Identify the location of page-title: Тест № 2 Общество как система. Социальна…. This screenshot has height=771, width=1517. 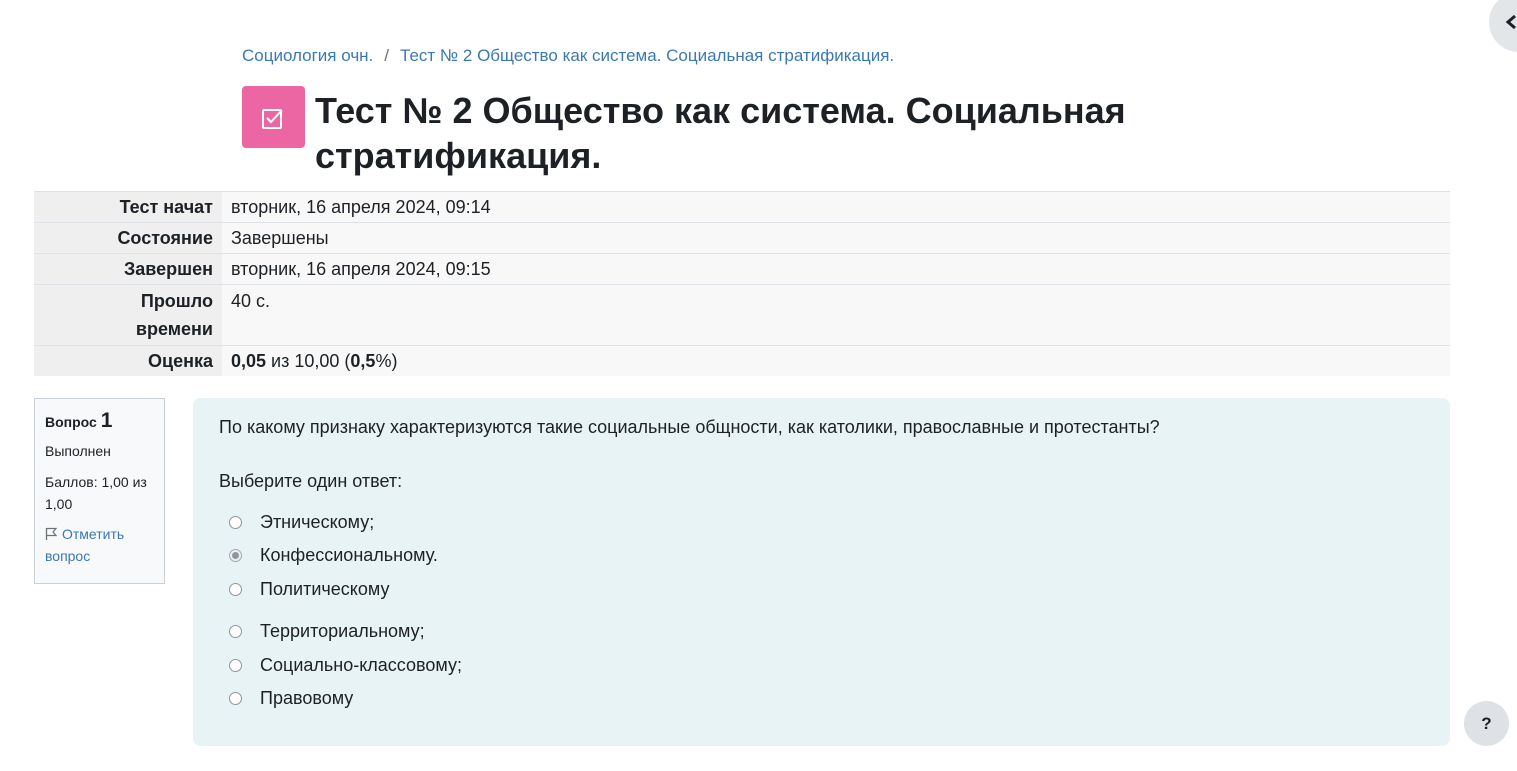
(720, 133).